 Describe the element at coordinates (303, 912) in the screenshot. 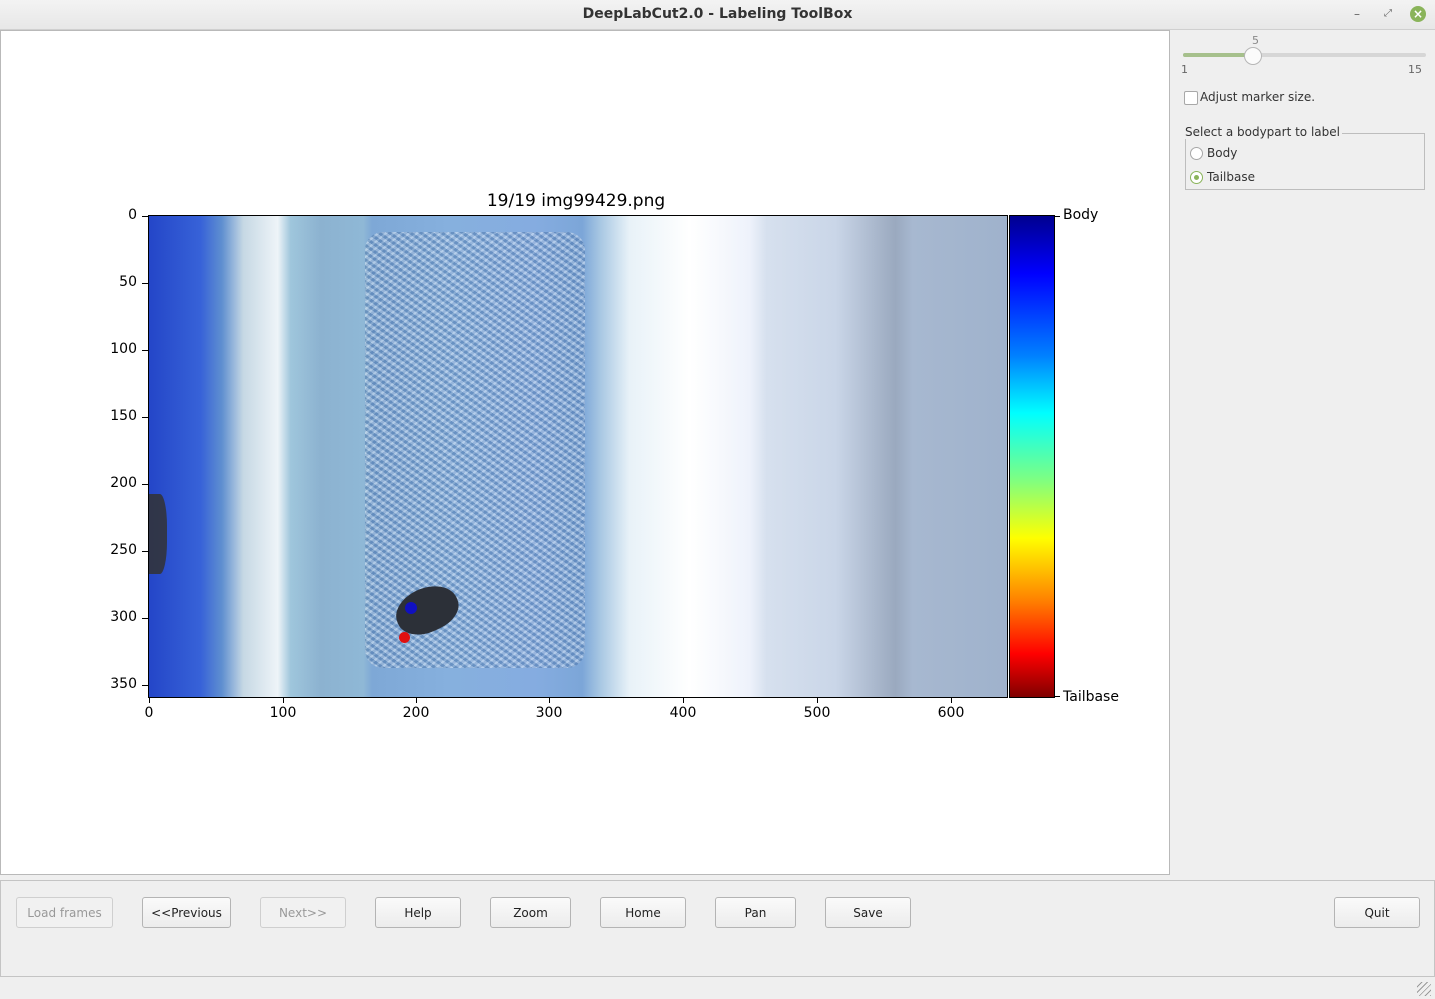

I see `next-button: Next>>` at that location.